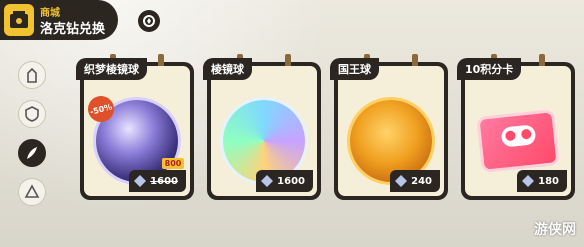 Image resolution: width=584 pixels, height=247 pixels. I want to click on shop-header: 商城 洛克钻兑换, so click(59, 20).